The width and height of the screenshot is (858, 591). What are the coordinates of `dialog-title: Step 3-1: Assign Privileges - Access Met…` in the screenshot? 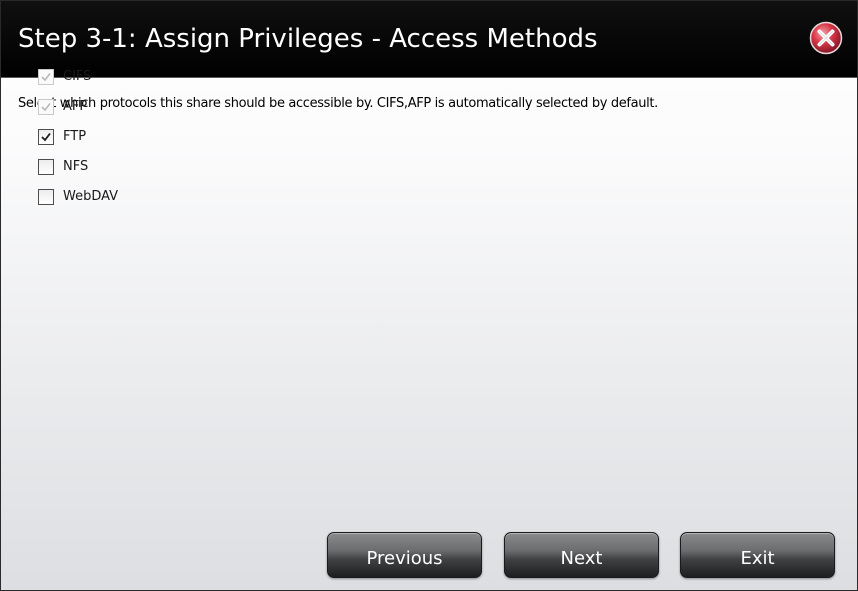 It's located at (308, 39).